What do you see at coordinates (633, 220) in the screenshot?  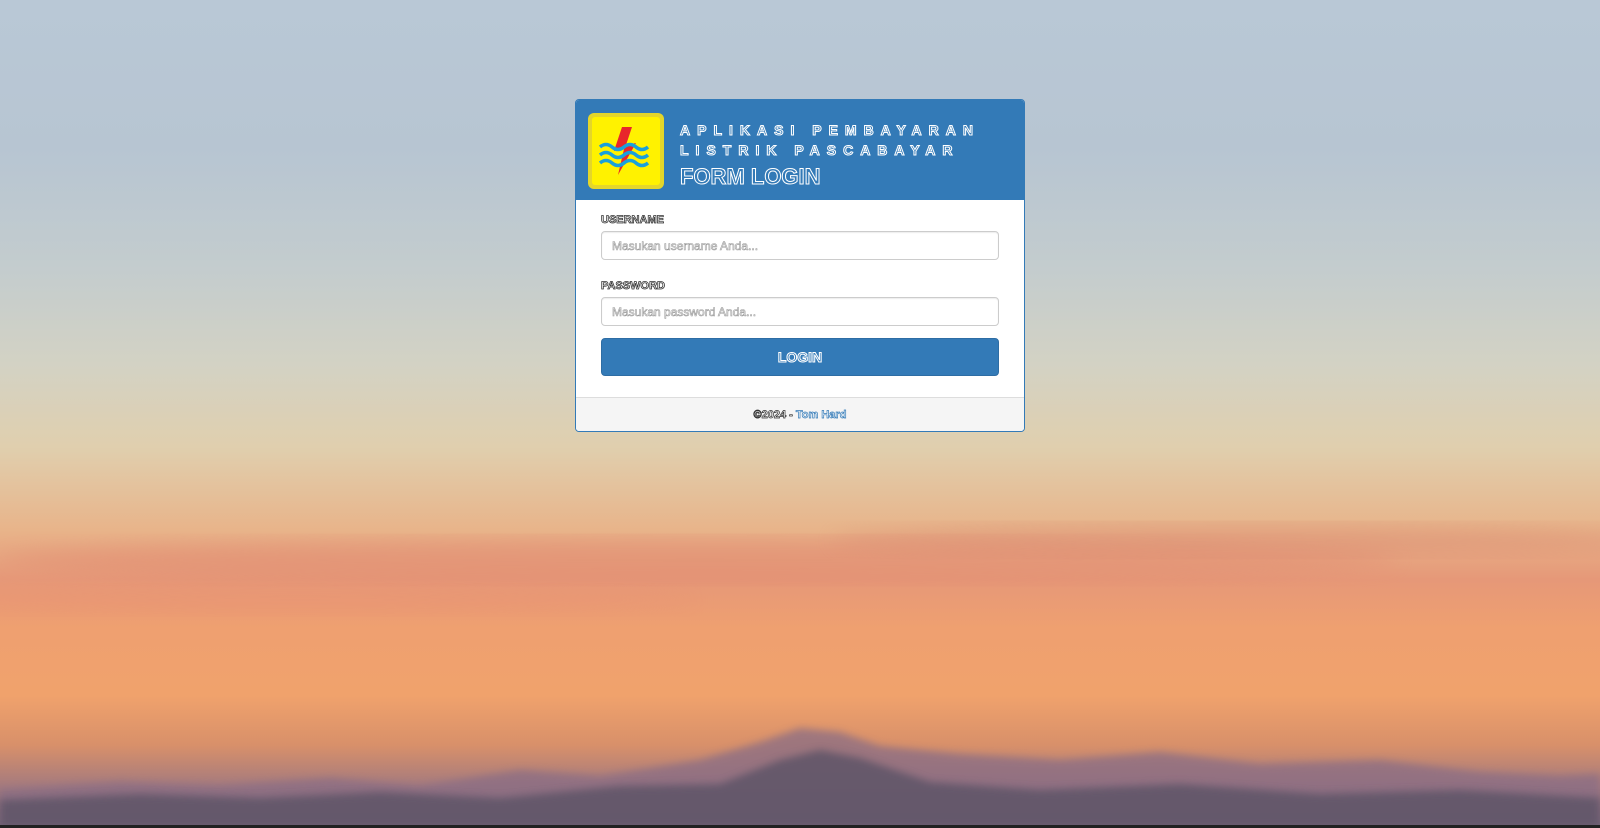 I see `username-label: USERNAME` at bounding box center [633, 220].